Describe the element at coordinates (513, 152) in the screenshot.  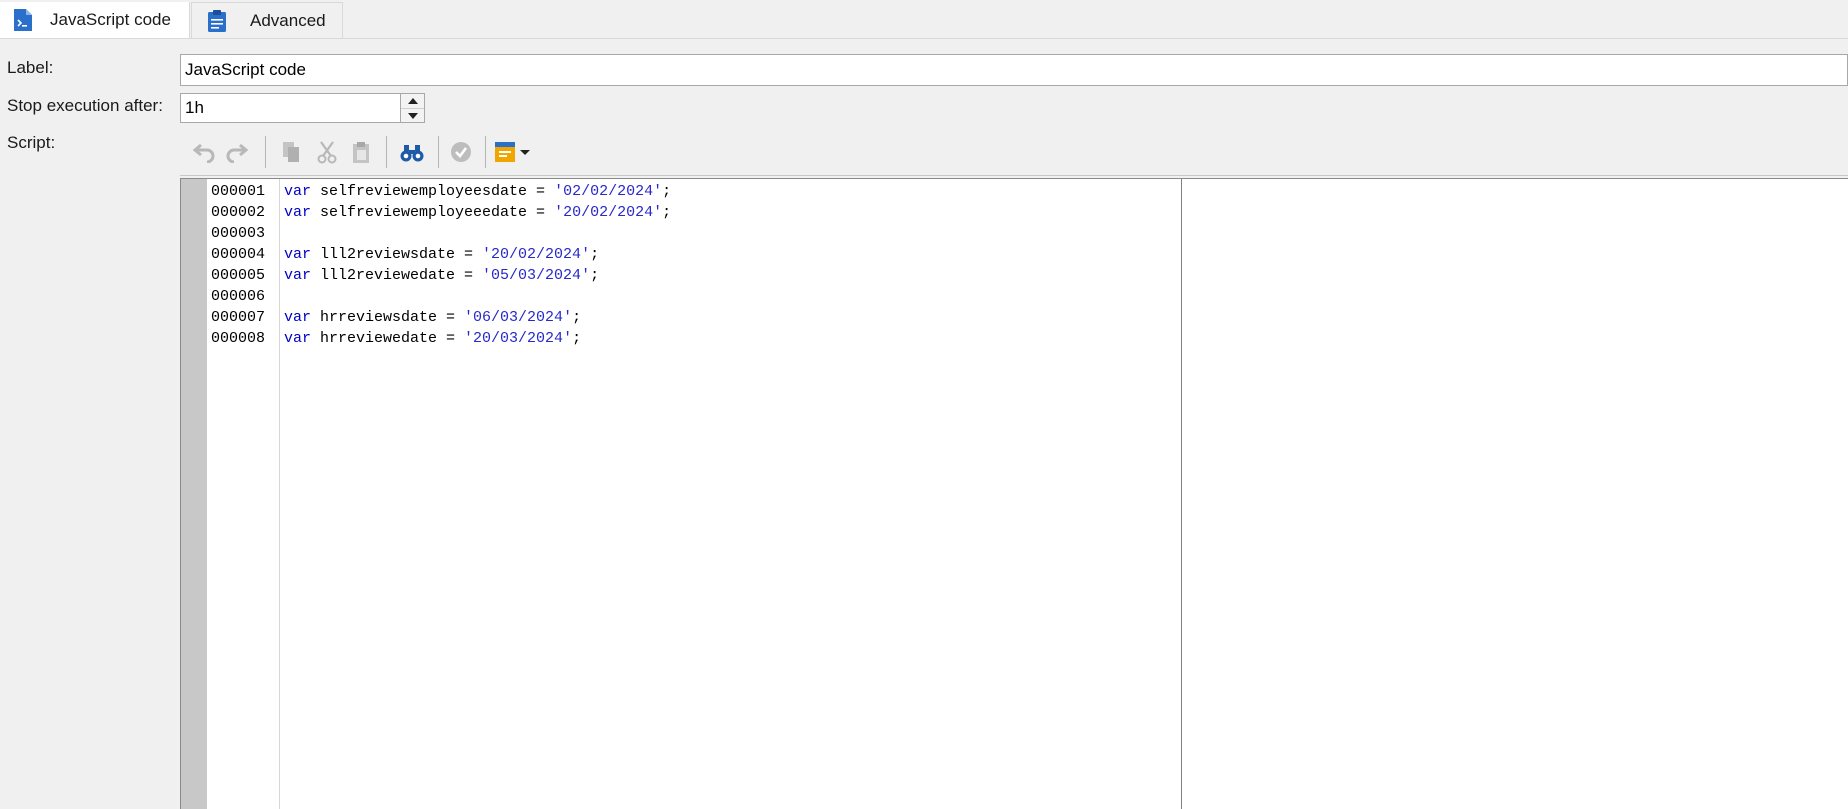
I see `insert-field-dropdown-icon` at that location.